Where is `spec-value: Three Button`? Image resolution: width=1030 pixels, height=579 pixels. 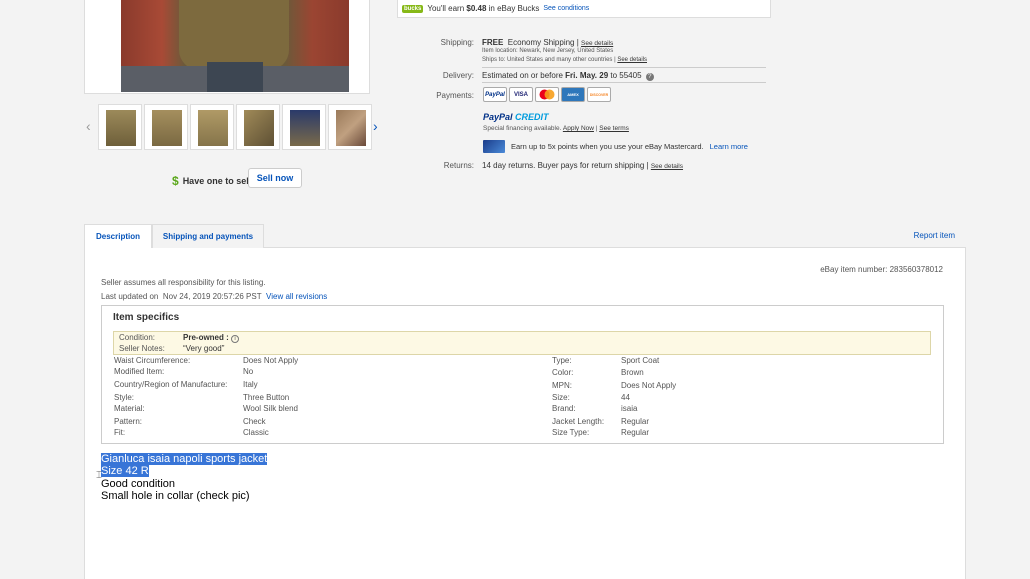 spec-value: Three Button is located at coordinates (266, 397).